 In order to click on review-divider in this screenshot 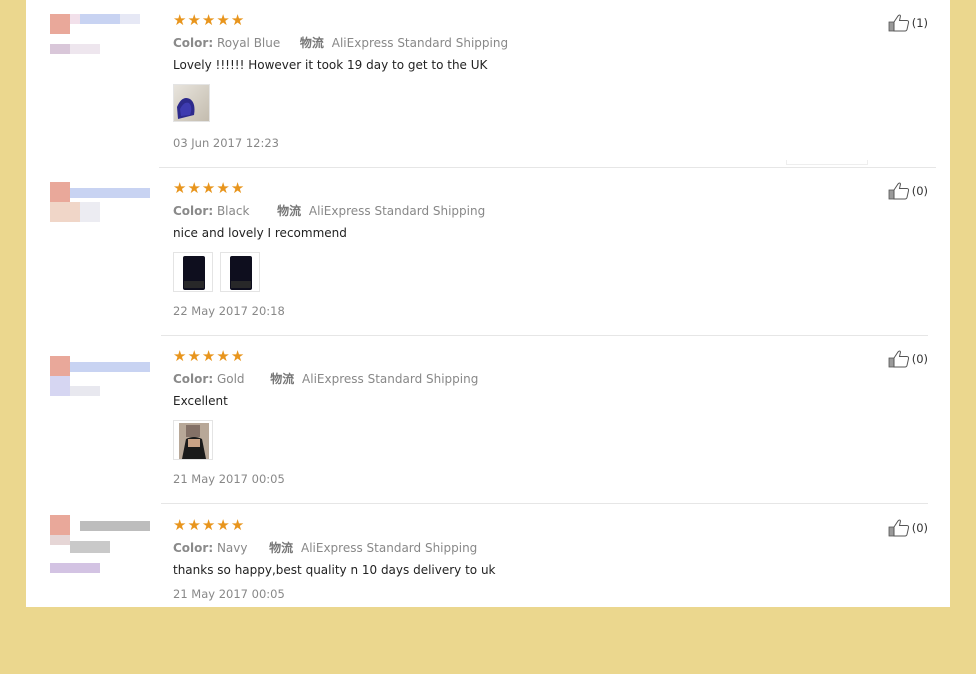, I will do `click(544, 503)`.